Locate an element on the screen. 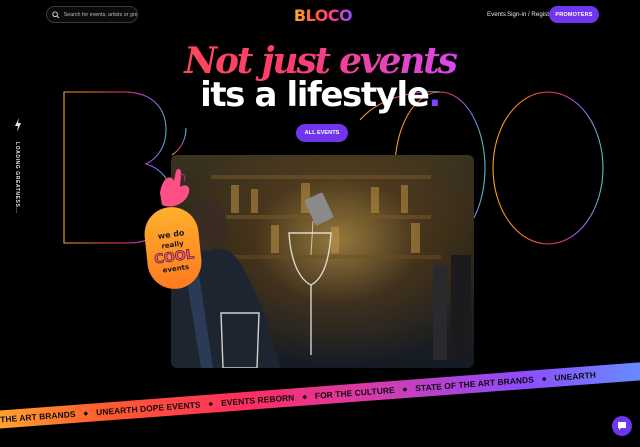 This screenshot has height=447, width=640. chat-button is located at coordinates (622, 426).